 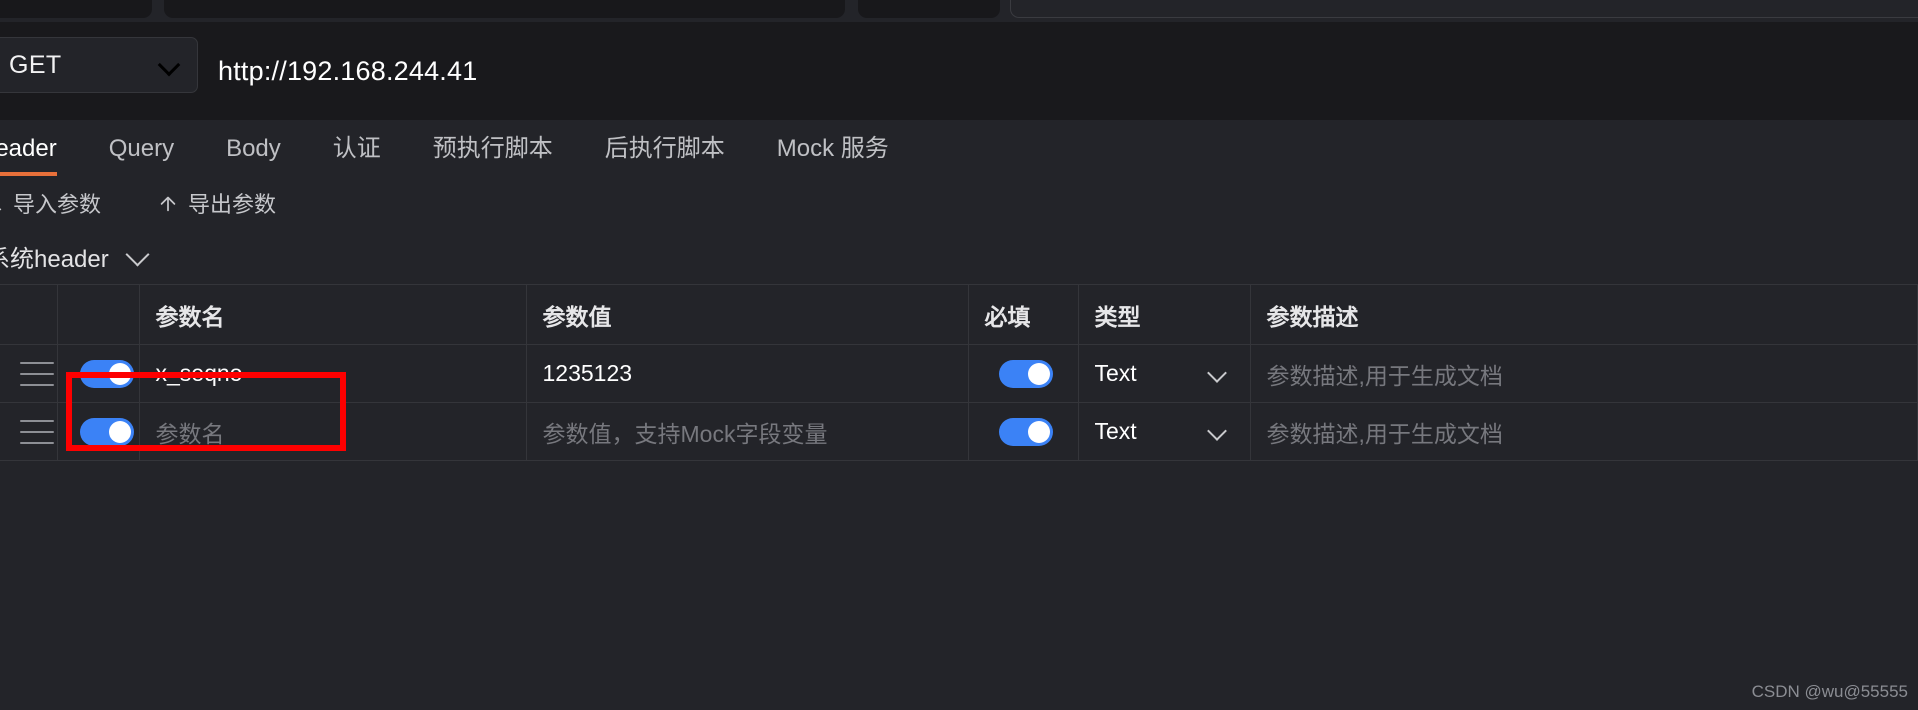 I want to click on csdn-watermark: CSDN @wu@55555, so click(x=1829, y=691).